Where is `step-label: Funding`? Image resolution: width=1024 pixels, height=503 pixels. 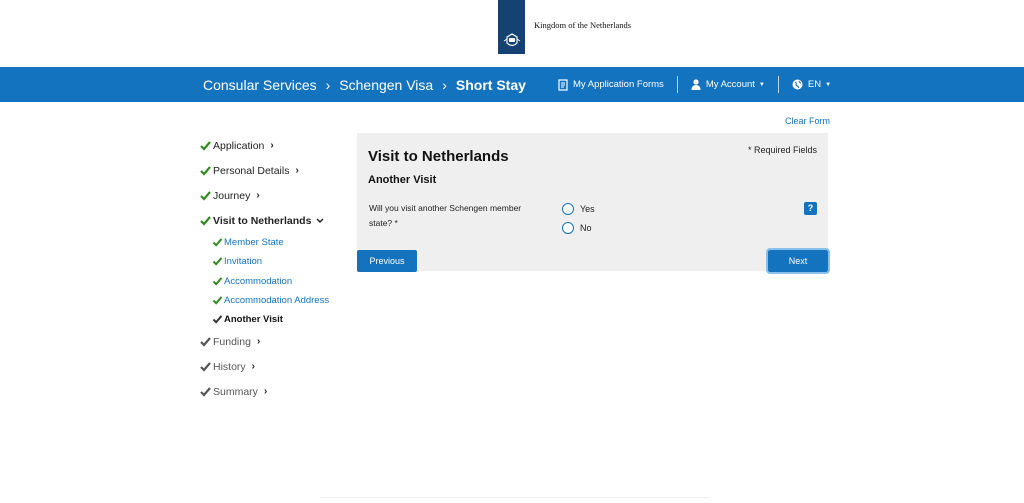 step-label: Funding is located at coordinates (232, 341).